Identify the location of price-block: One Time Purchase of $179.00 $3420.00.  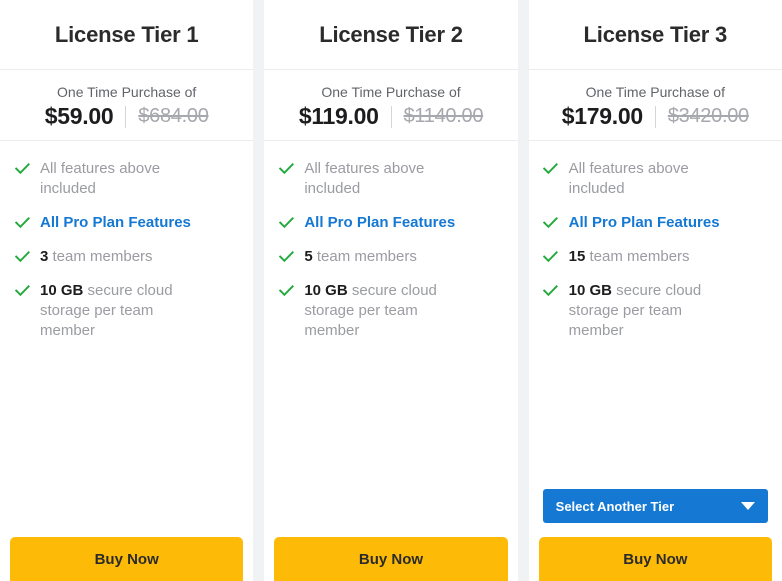
(655, 105).